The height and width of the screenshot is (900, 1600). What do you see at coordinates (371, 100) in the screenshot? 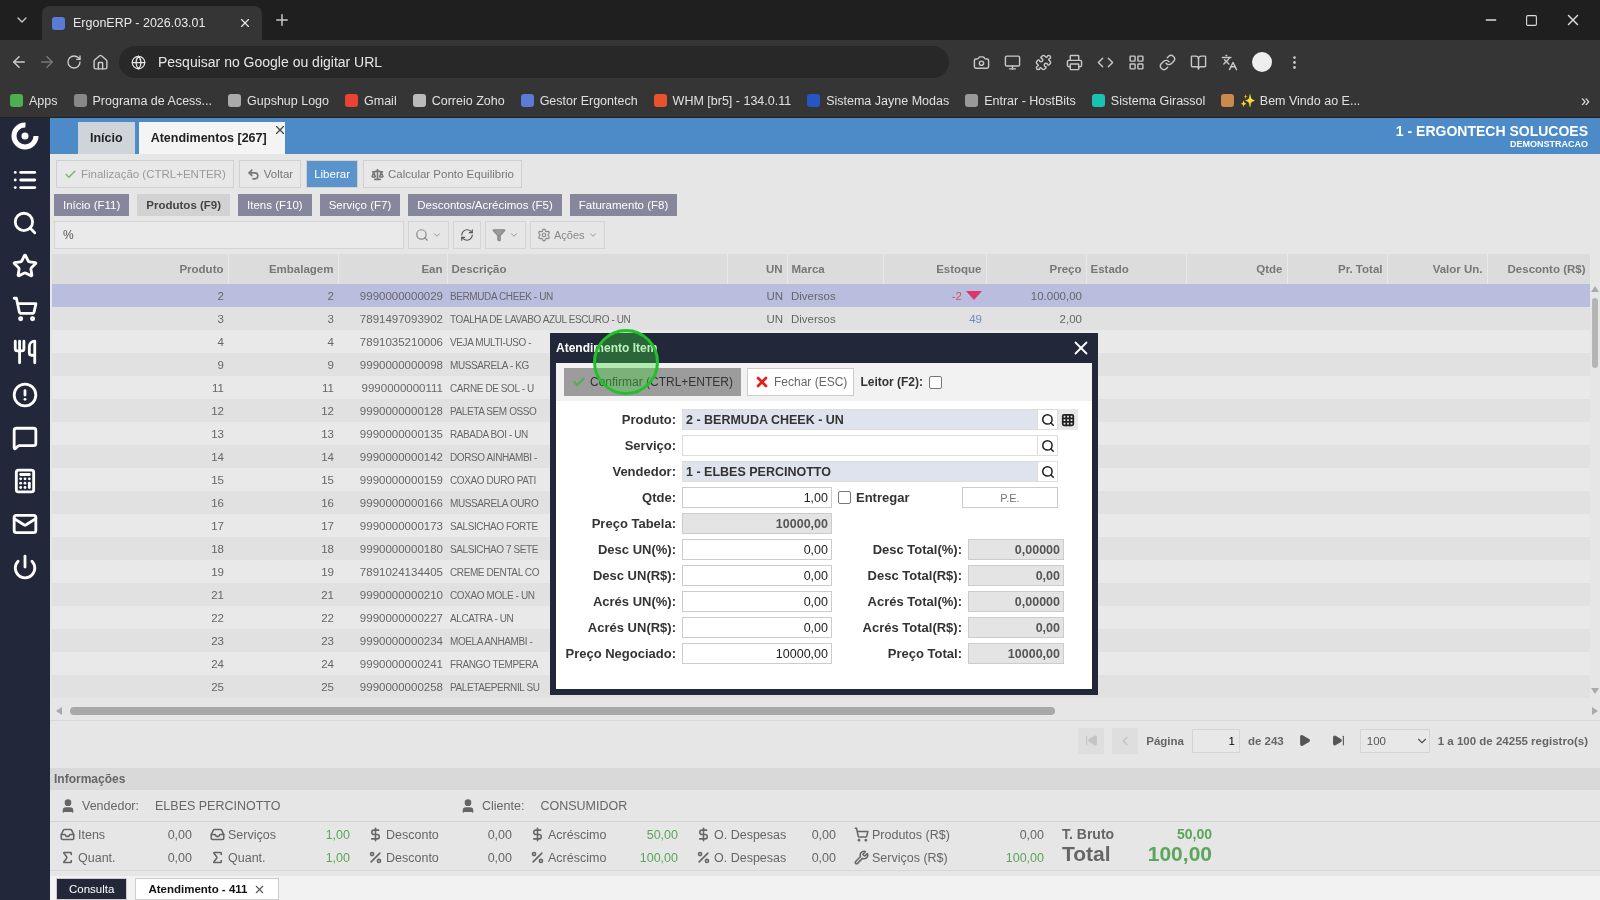
I see `bookmark: Gmail` at bounding box center [371, 100].